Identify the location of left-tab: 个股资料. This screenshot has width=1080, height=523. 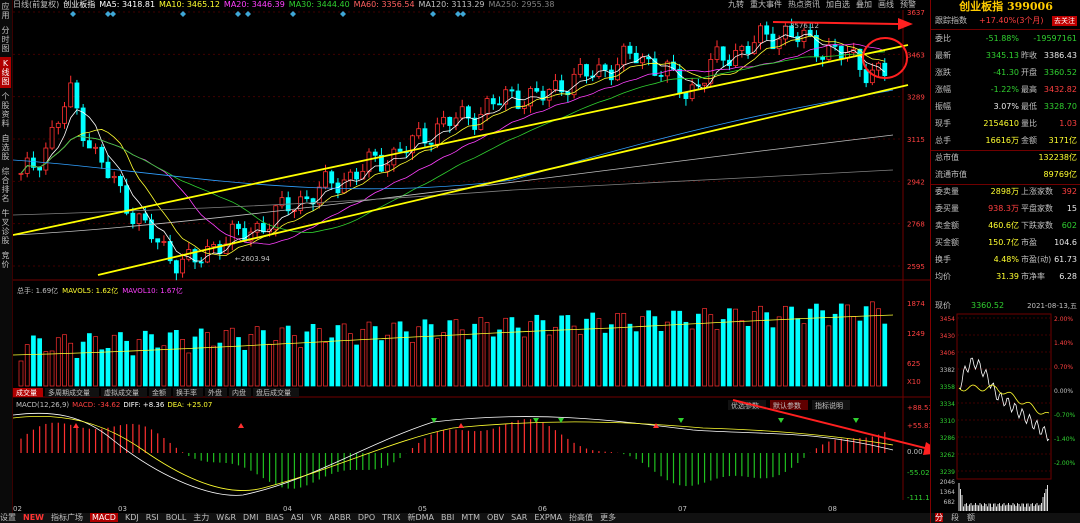
(5, 110).